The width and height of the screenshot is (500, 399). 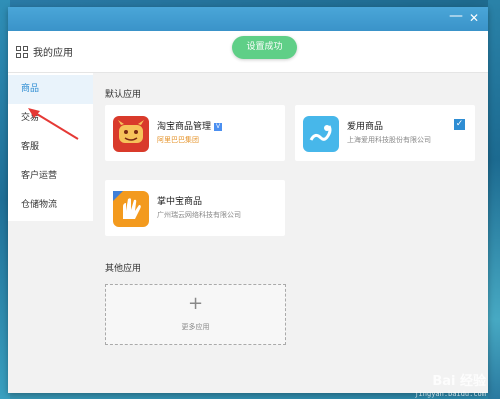 What do you see at coordinates (218, 126) in the screenshot?
I see `verified-icon: V` at bounding box center [218, 126].